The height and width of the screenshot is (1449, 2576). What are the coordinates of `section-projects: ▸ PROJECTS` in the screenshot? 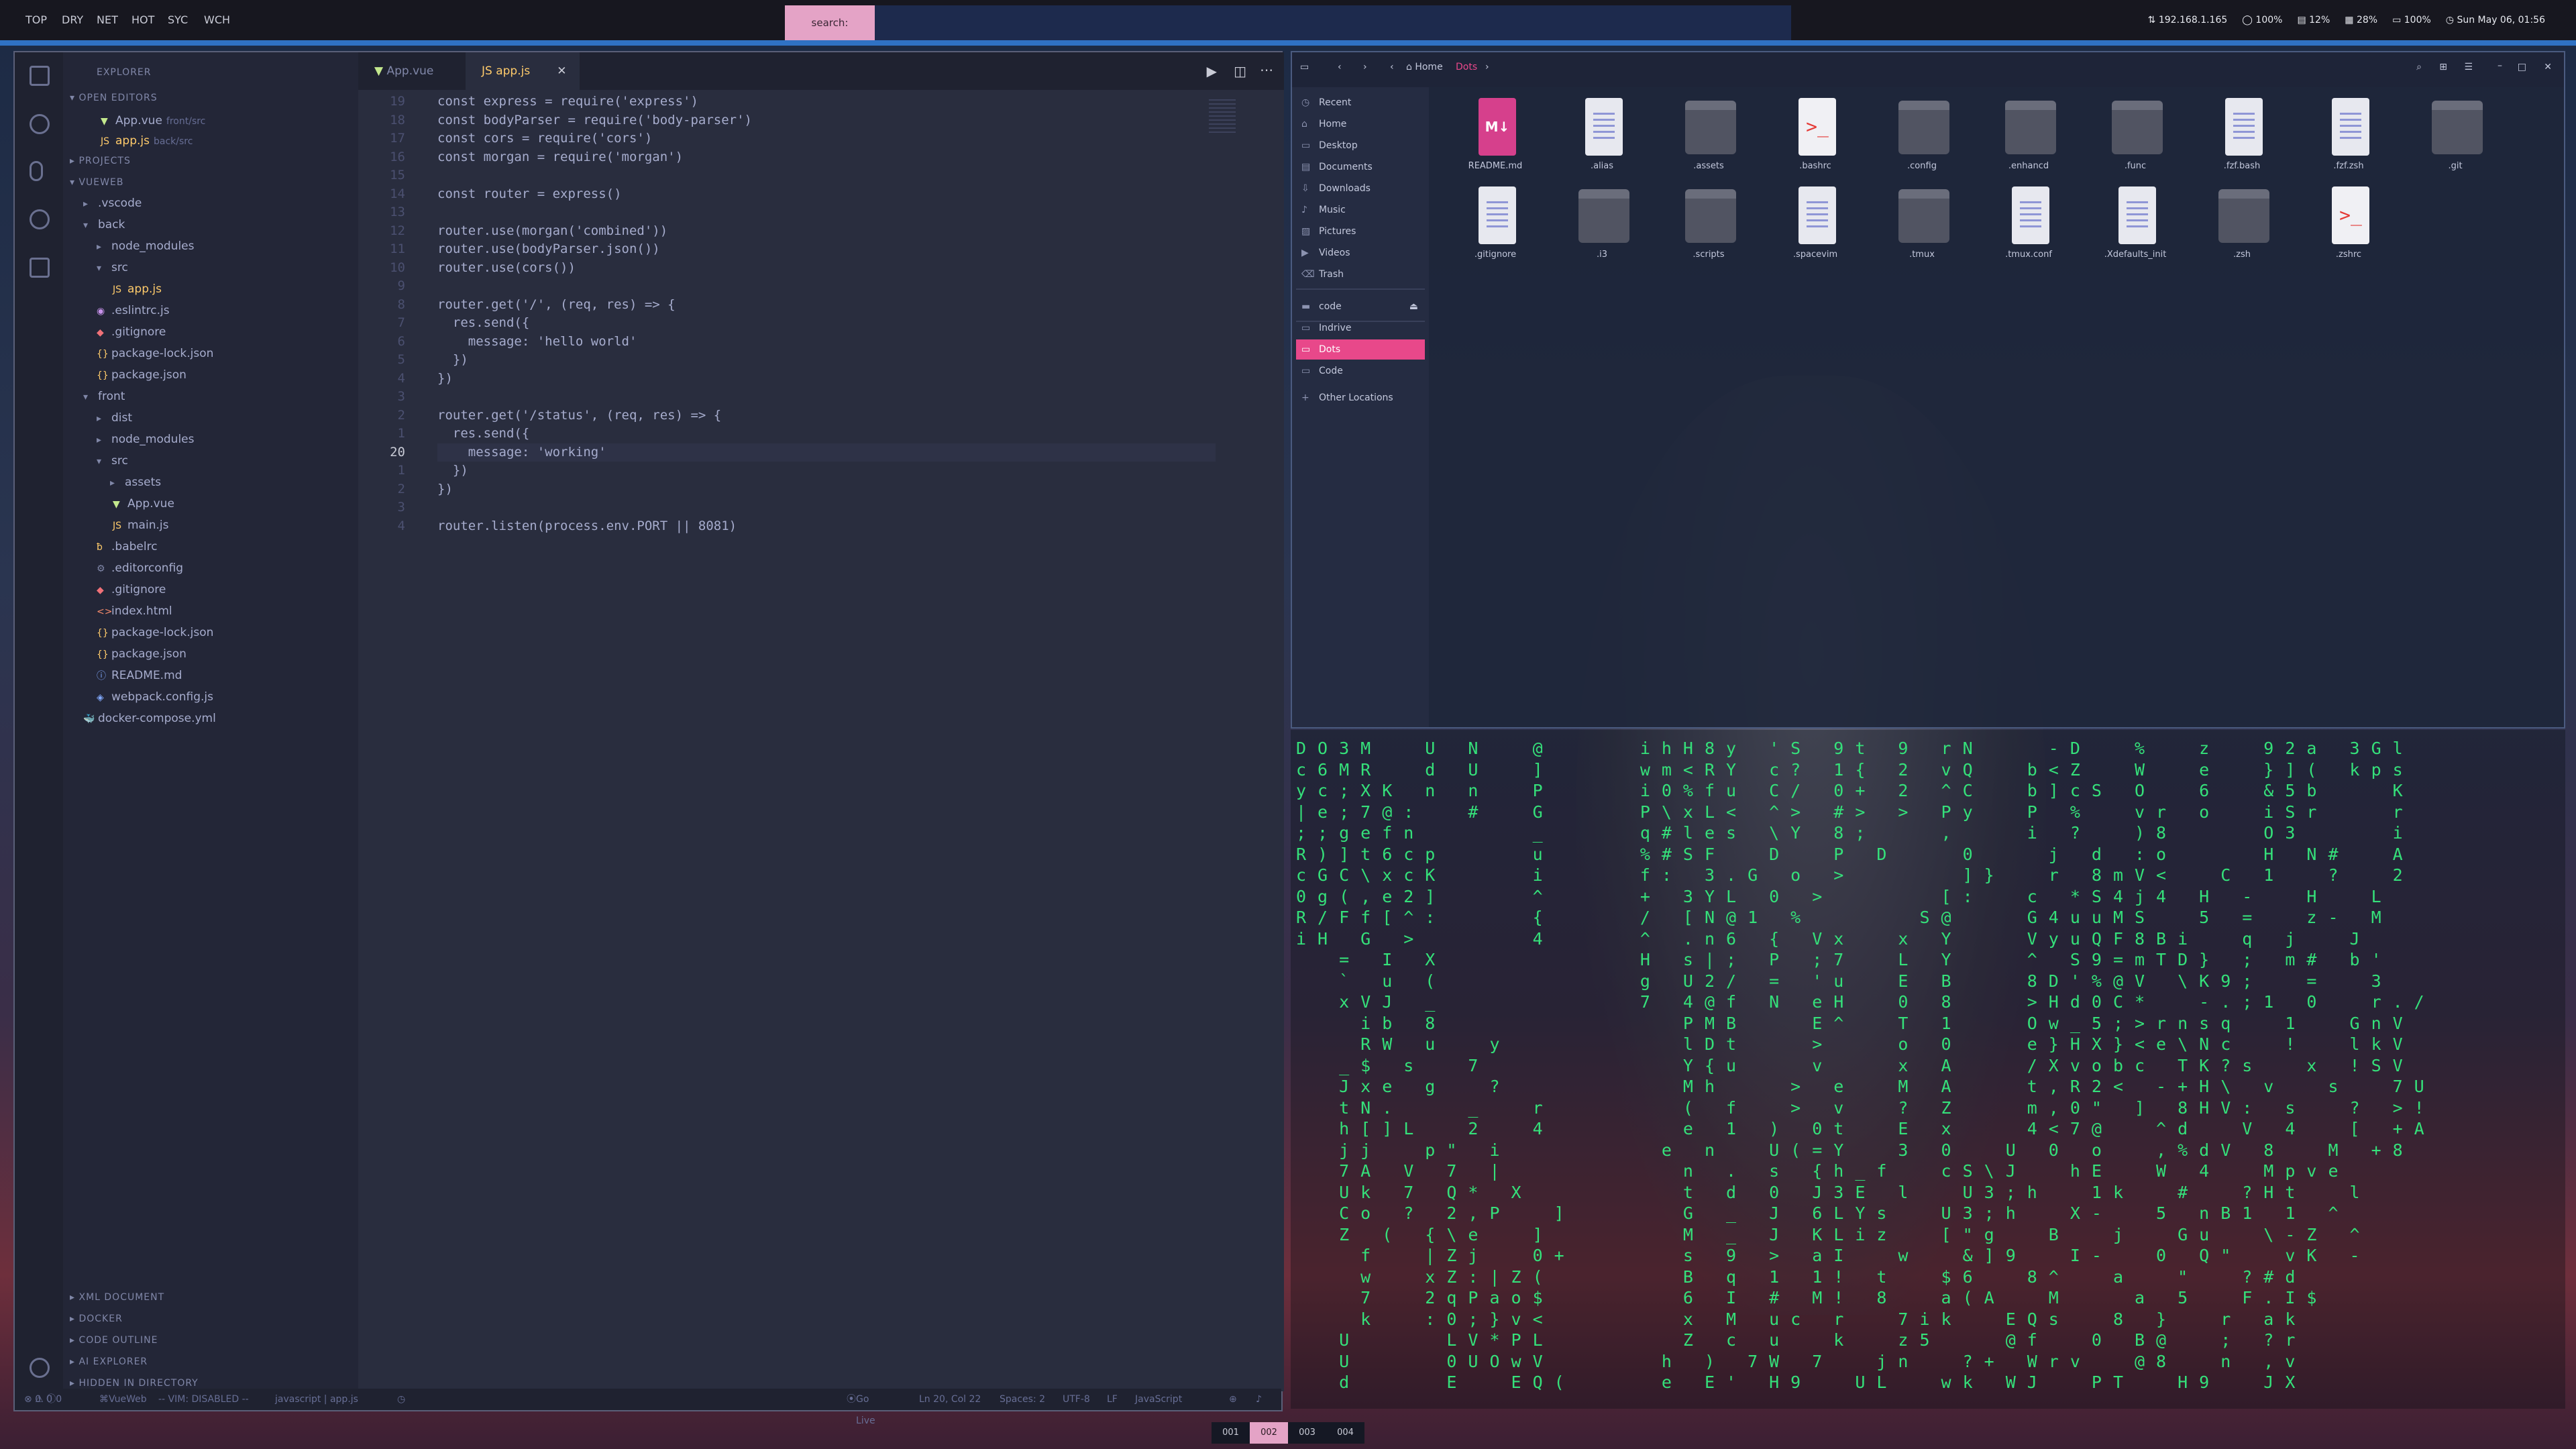 It's located at (100, 161).